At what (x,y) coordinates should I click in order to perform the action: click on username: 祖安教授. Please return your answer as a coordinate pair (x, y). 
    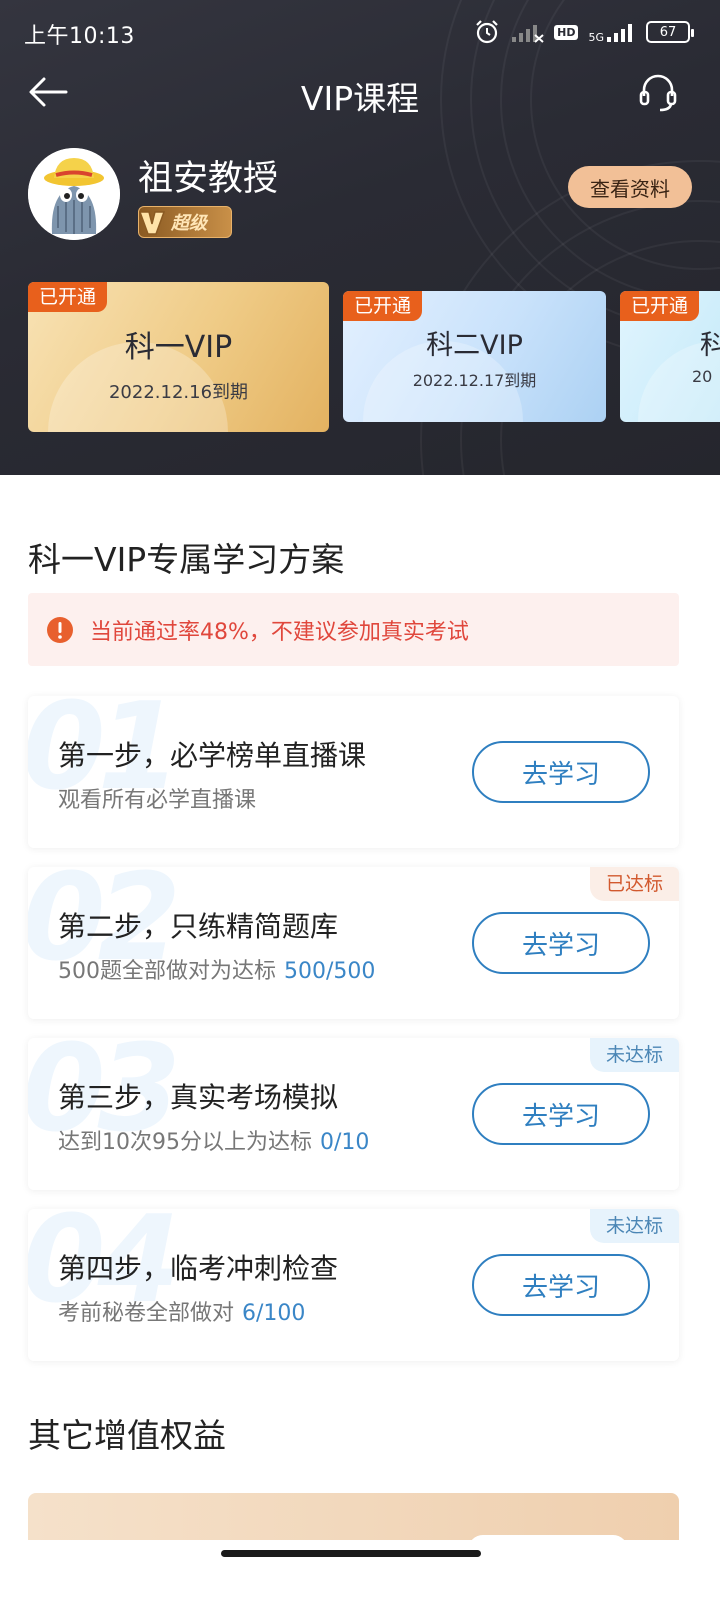
    Looking at the image, I should click on (208, 179).